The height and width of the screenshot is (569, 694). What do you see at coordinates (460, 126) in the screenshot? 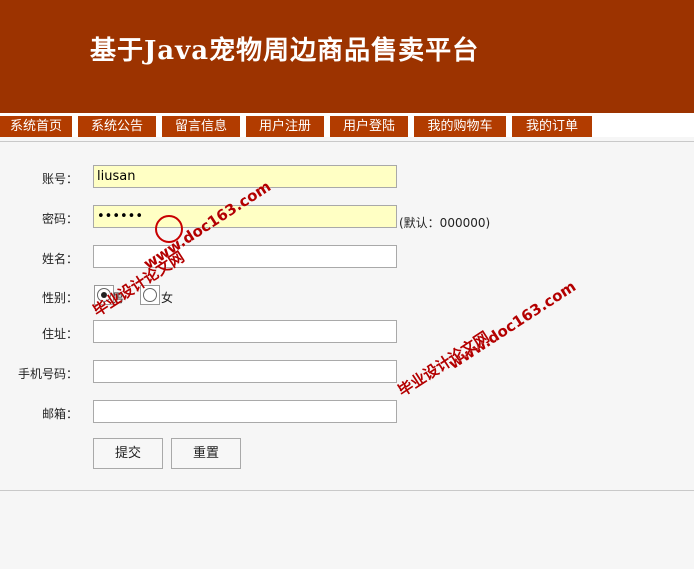
I see `nav-item-cart: 我的购物车` at bounding box center [460, 126].